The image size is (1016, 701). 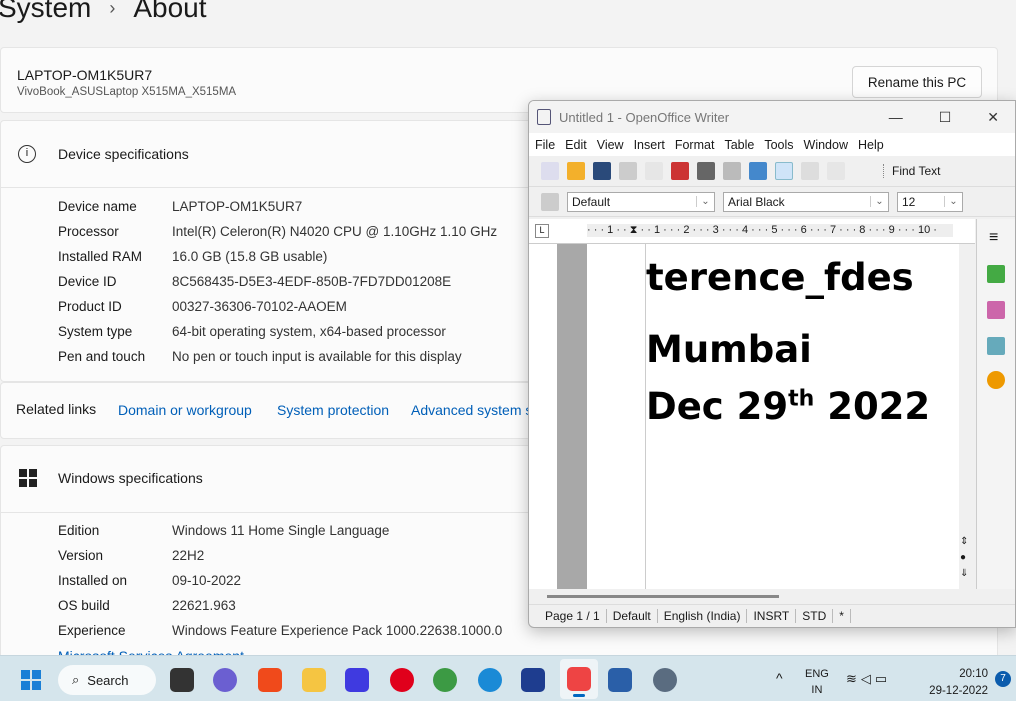 What do you see at coordinates (31, 680) in the screenshot?
I see `start-icon` at bounding box center [31, 680].